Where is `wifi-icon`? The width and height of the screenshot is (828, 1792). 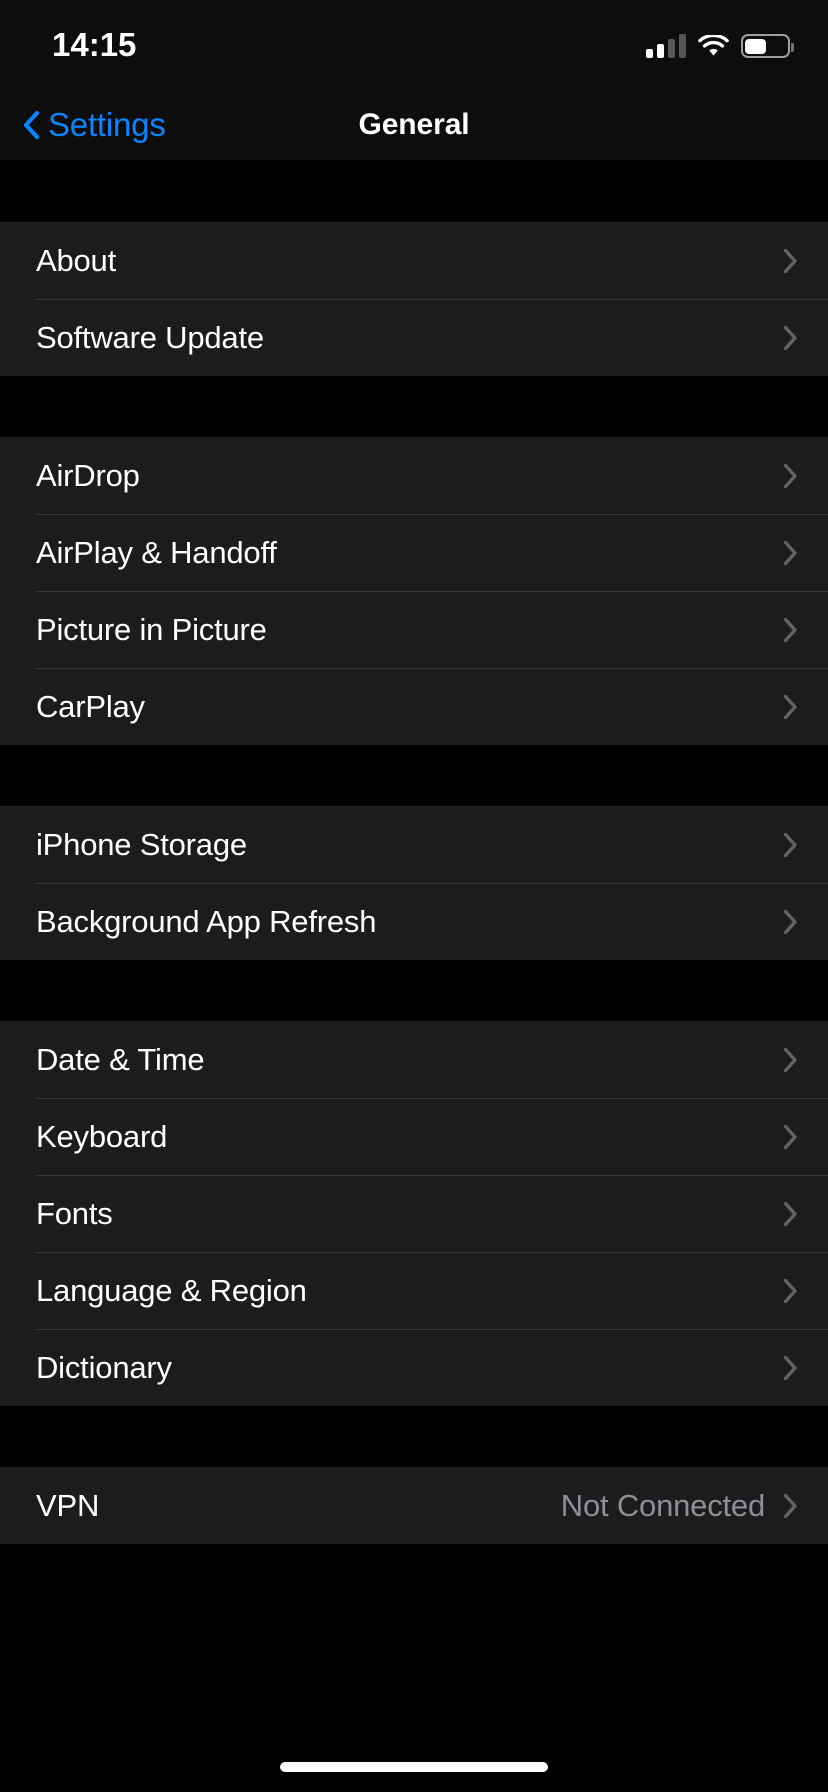
wifi-icon is located at coordinates (713, 45).